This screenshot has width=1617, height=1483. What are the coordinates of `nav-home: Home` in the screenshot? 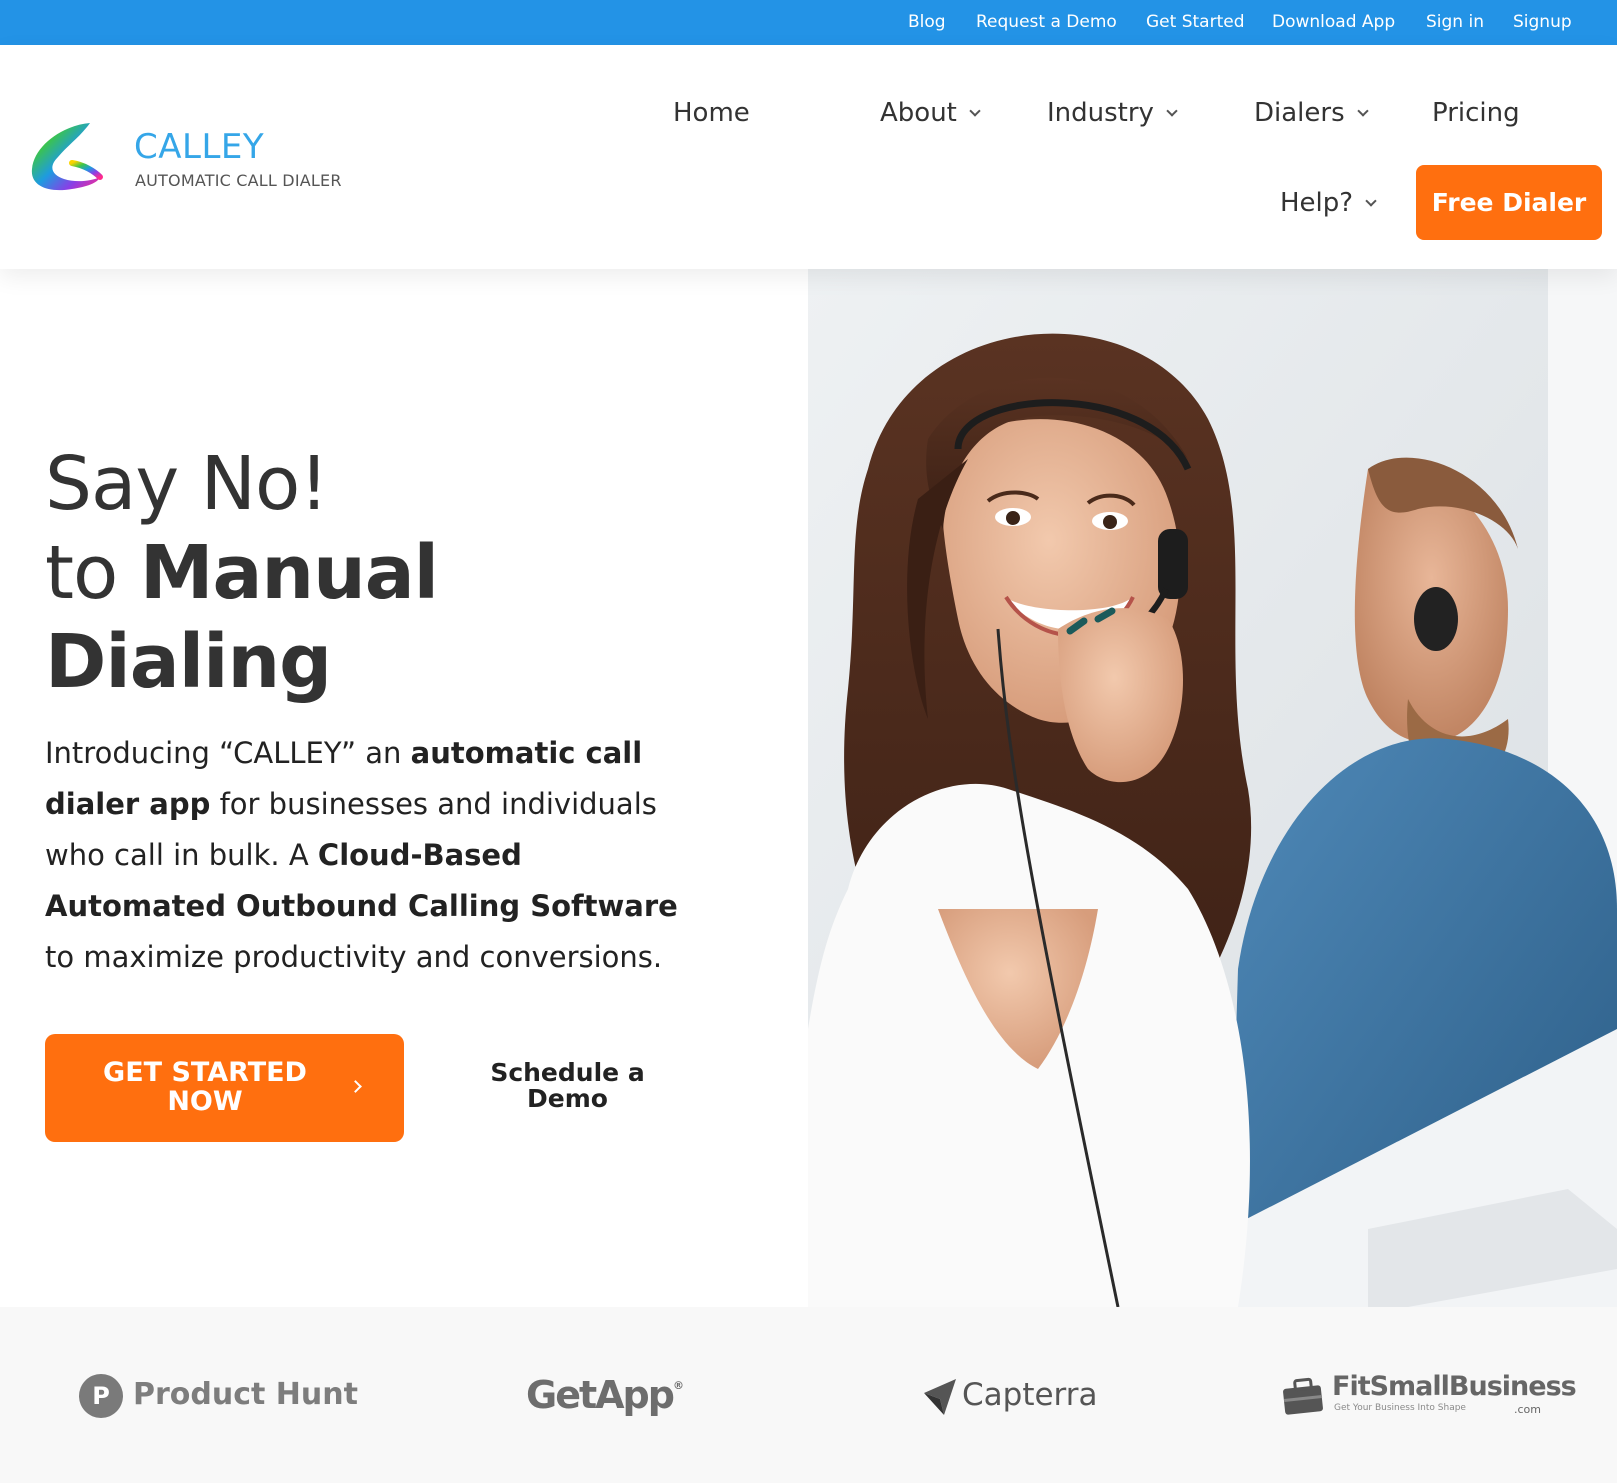 It's located at (711, 113).